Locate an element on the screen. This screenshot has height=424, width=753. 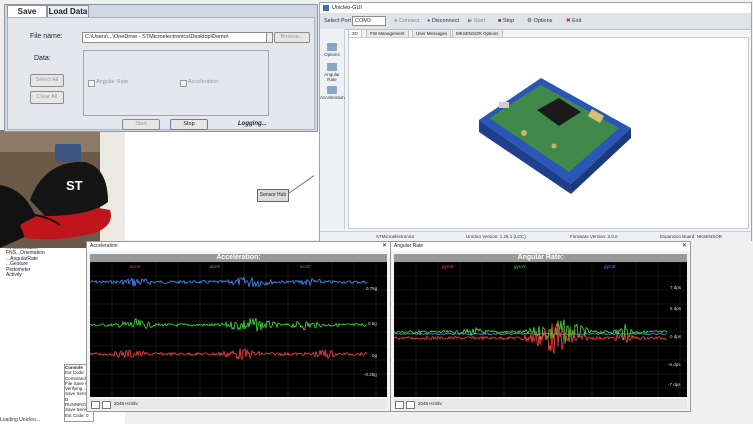
connect-label: Connect is located at coordinates (409, 21).